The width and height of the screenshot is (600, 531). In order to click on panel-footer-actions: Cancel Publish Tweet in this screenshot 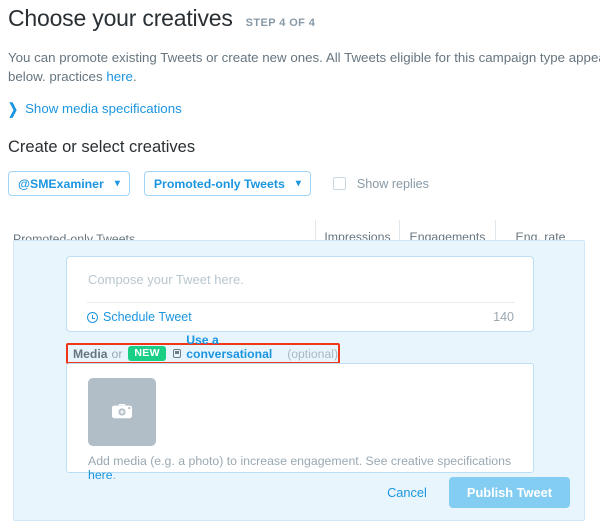, I will do `click(478, 492)`.